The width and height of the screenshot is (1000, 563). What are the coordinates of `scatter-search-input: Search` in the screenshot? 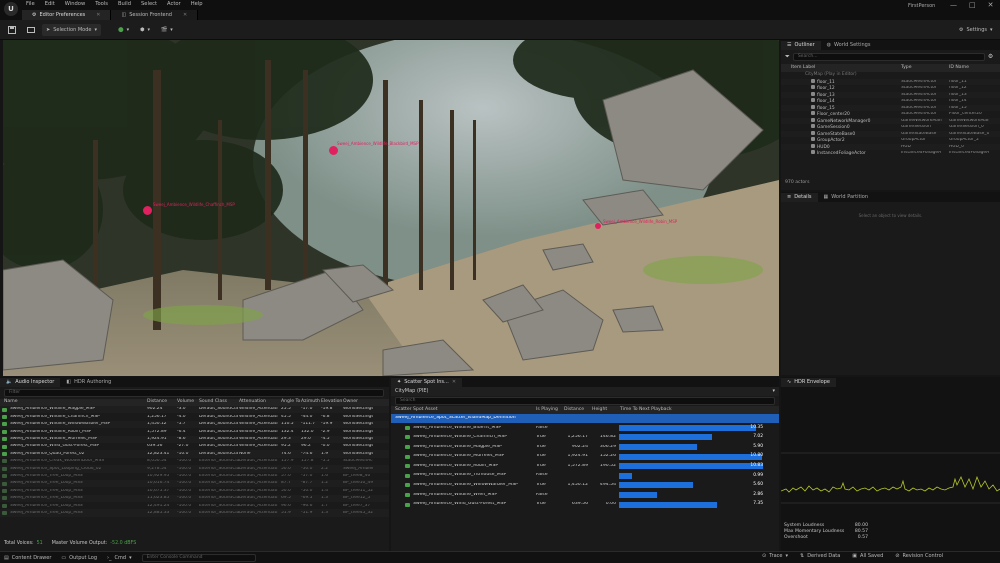 It's located at (585, 401).